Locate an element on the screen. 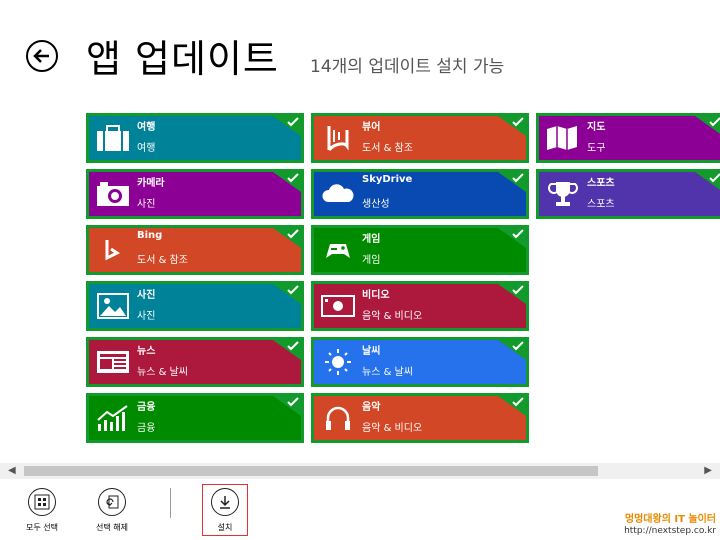 The image size is (720, 540). horizontal-scrollbar: ◀ ▶ is located at coordinates (360, 471).